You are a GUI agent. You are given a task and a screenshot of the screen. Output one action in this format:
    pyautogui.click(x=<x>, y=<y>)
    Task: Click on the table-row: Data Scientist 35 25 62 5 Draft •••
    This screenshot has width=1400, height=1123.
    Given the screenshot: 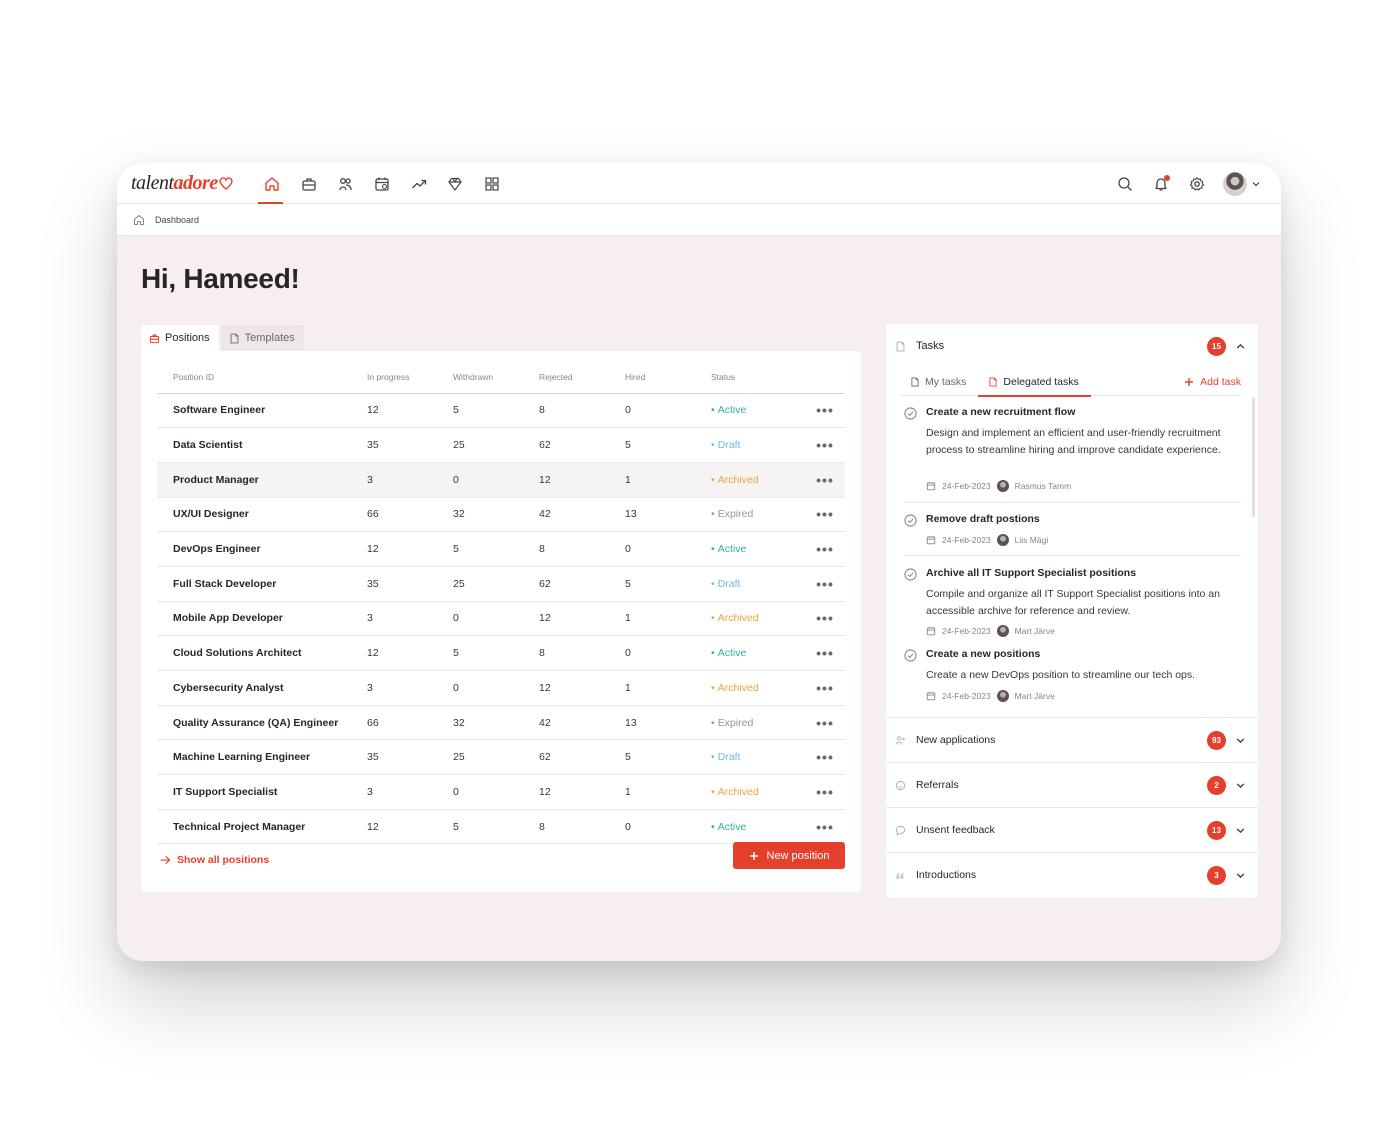 What is the action you would take?
    pyautogui.click(x=501, y=445)
    